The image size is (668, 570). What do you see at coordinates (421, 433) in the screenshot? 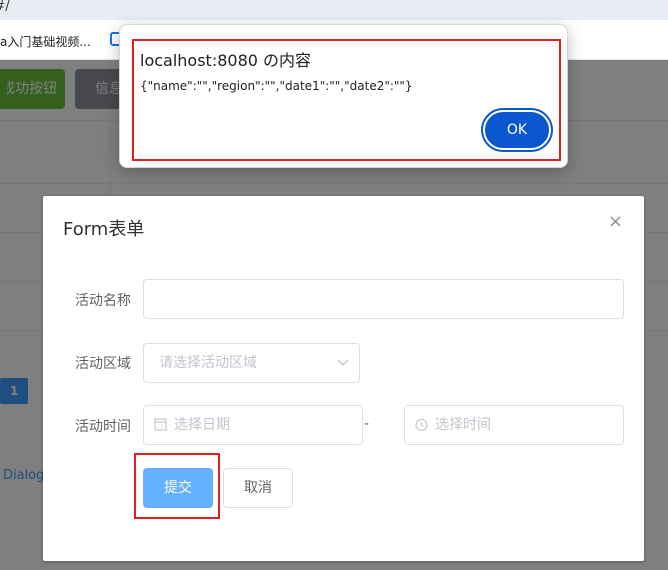
I see `clock-icon` at bounding box center [421, 433].